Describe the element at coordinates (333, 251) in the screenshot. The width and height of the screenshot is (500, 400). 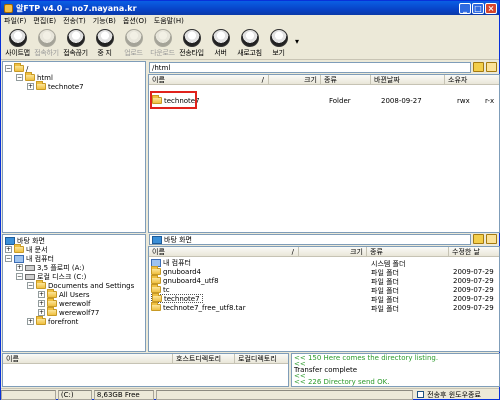
I see `local-col-size: 크기` at that location.